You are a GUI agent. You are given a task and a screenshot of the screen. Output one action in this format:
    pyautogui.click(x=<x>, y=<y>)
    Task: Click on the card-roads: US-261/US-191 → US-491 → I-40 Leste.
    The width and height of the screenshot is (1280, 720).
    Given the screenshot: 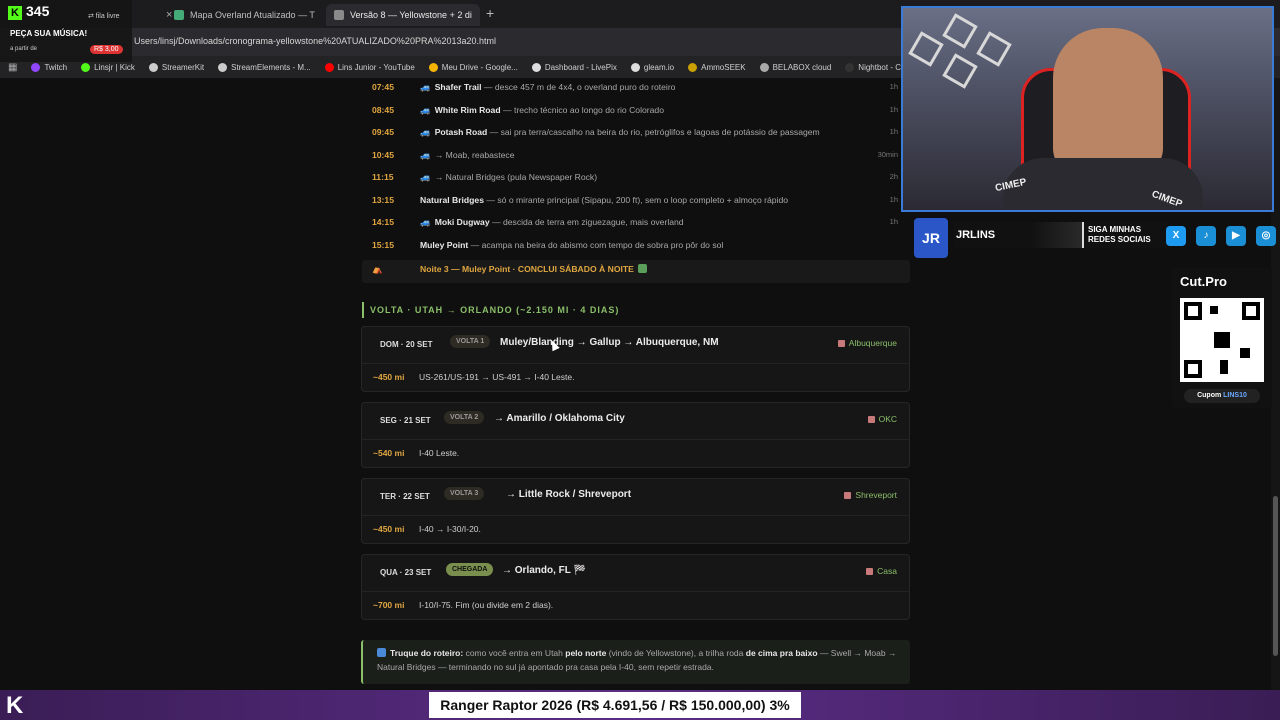 What is the action you would take?
    pyautogui.click(x=497, y=377)
    